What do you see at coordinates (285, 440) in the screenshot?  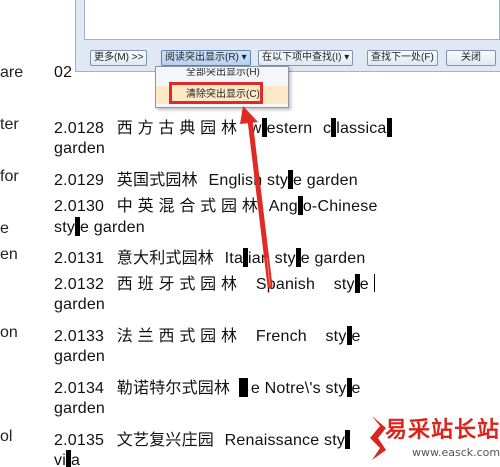 I see `term-english: Renaissance sty` at bounding box center [285, 440].